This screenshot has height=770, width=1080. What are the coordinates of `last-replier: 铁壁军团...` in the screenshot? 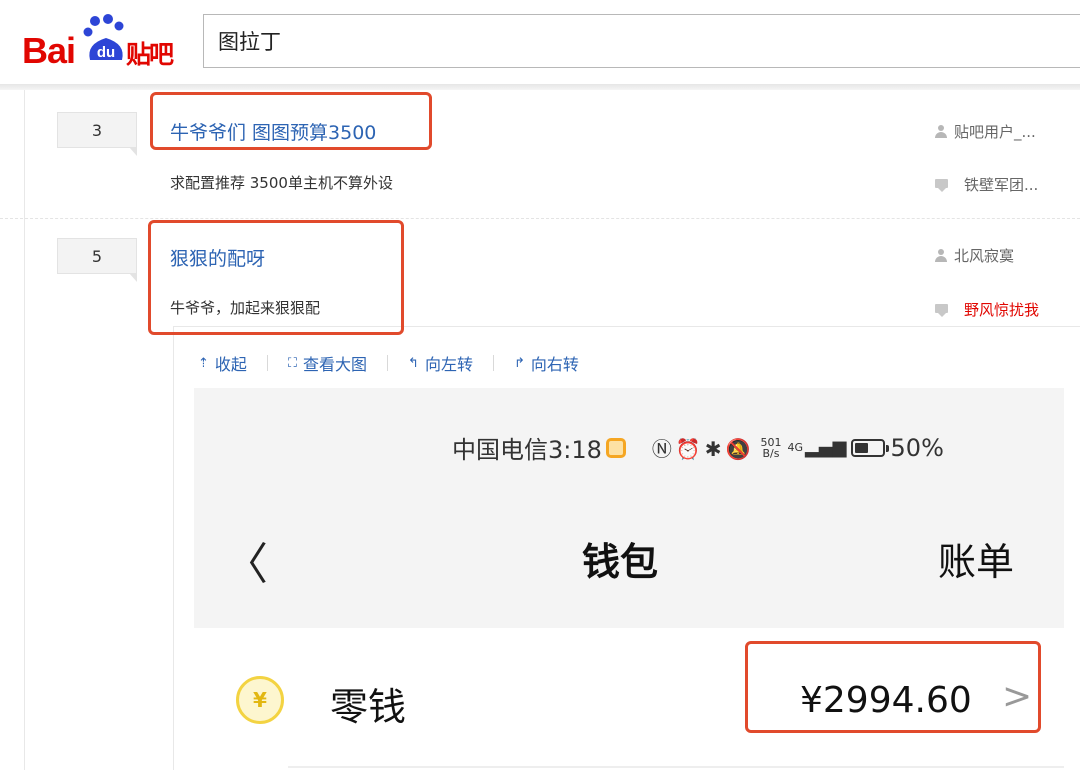 It's located at (986, 184).